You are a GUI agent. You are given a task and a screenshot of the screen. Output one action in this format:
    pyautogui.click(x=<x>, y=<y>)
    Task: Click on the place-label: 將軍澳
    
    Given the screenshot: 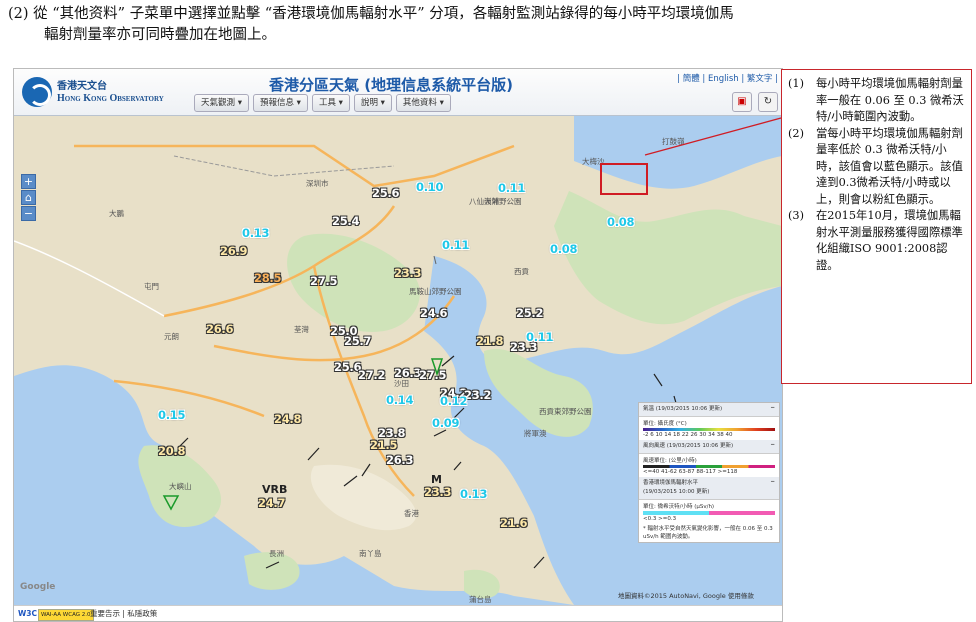 What is the action you would take?
    pyautogui.click(x=535, y=433)
    